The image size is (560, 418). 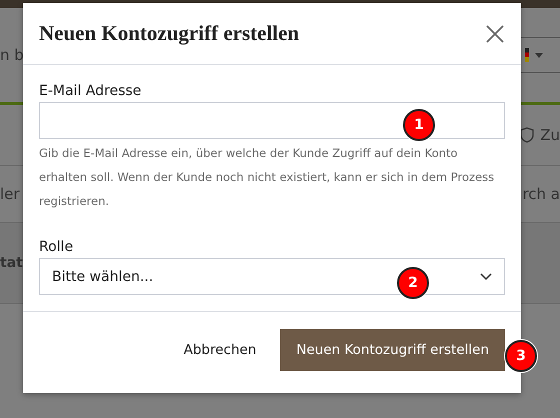 What do you see at coordinates (220, 350) in the screenshot?
I see `cancel-button: Abbrechen` at bounding box center [220, 350].